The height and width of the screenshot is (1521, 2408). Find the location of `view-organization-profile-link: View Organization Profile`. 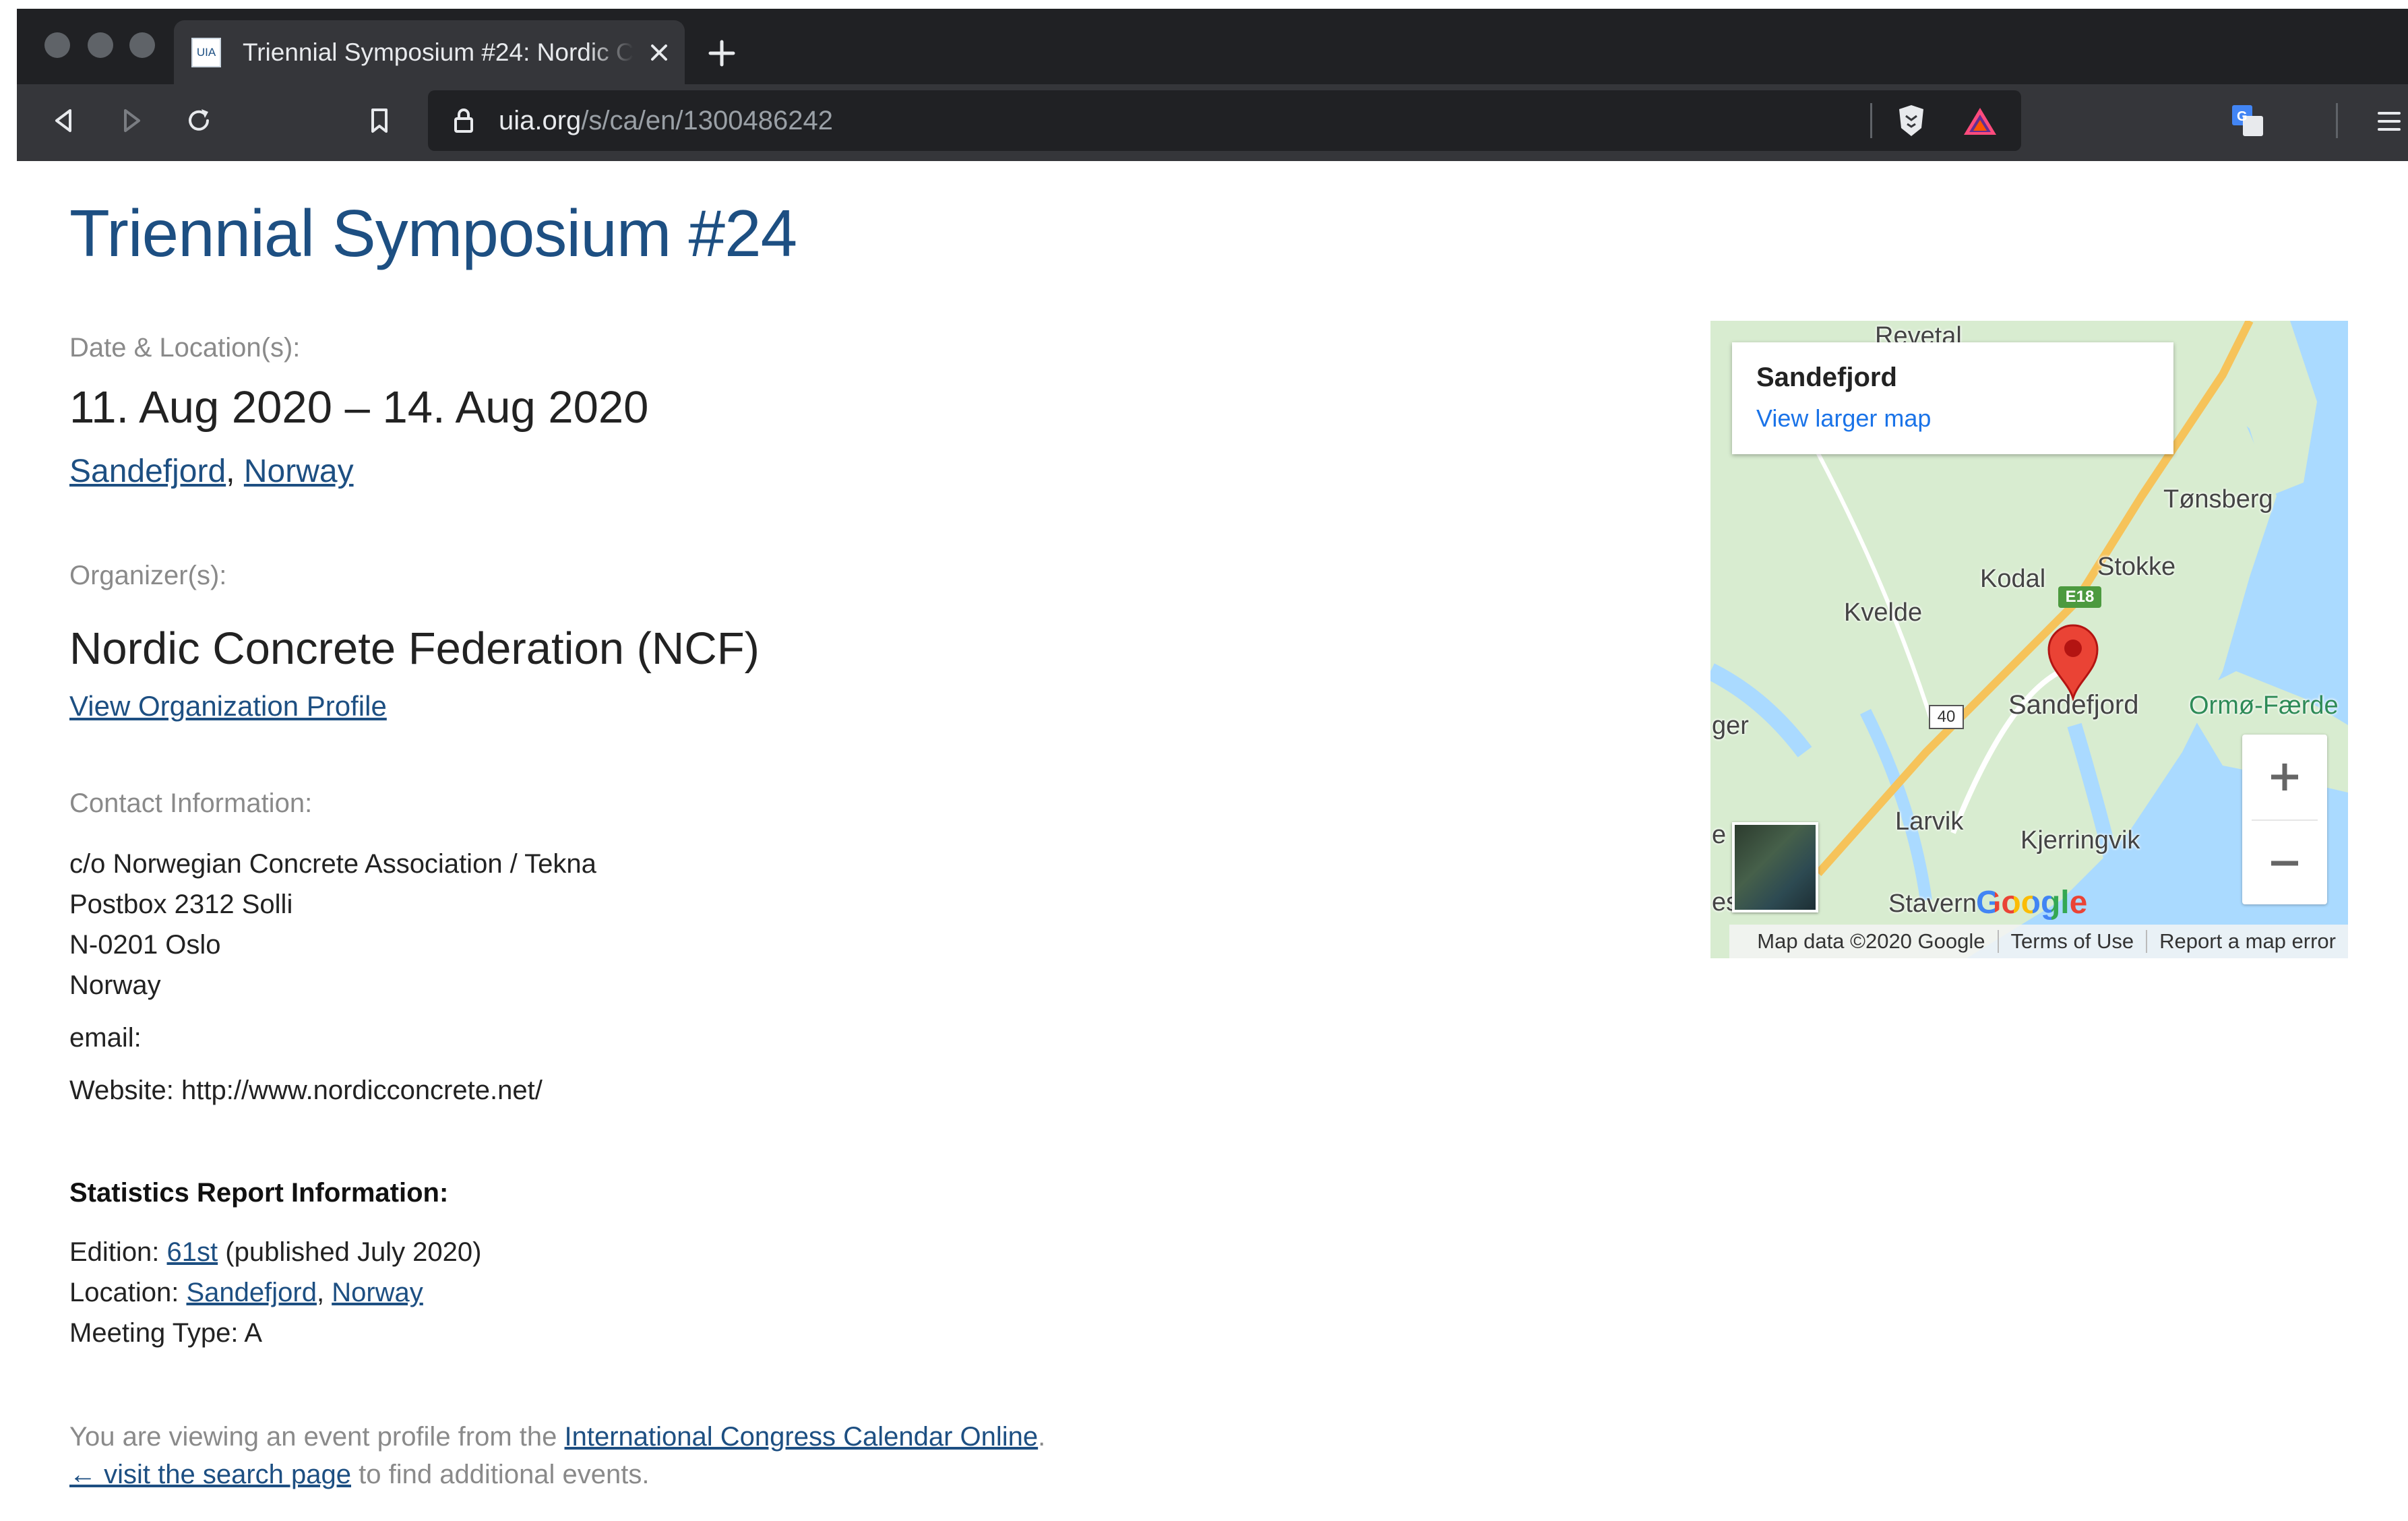

view-organization-profile-link: View Organization Profile is located at coordinates (228, 706).